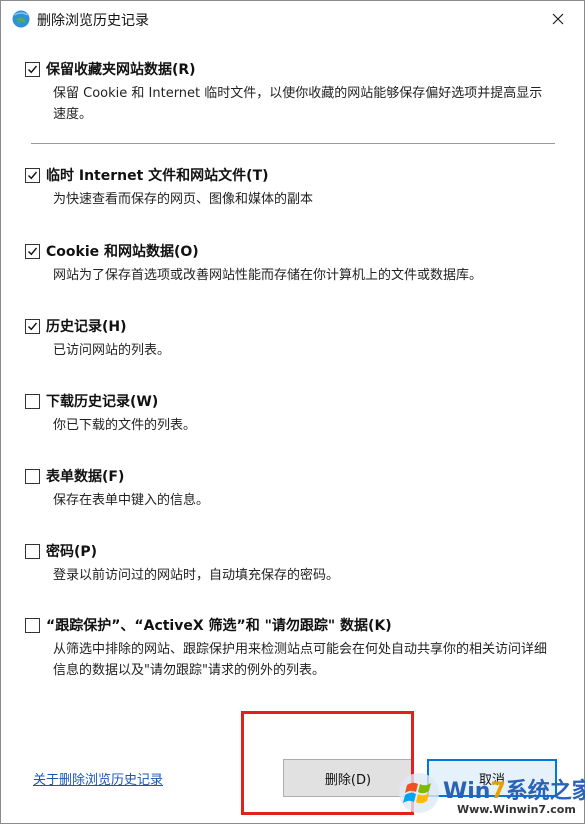 The height and width of the screenshot is (824, 585). I want to click on option-description: 已访问网站的列表。, so click(112, 350).